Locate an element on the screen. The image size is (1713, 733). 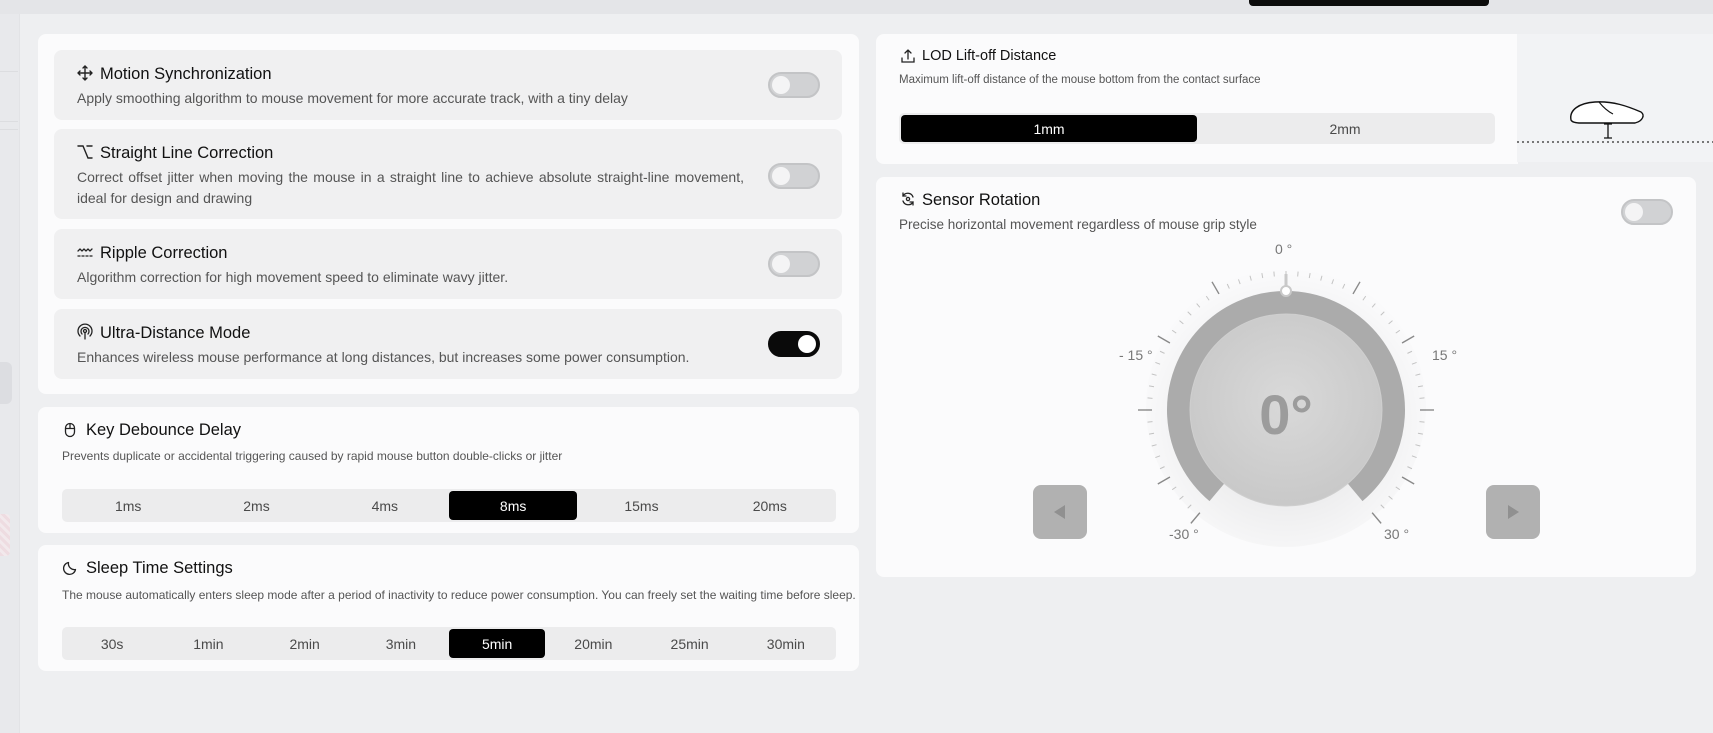
top-indicator is located at coordinates (1369, 3).